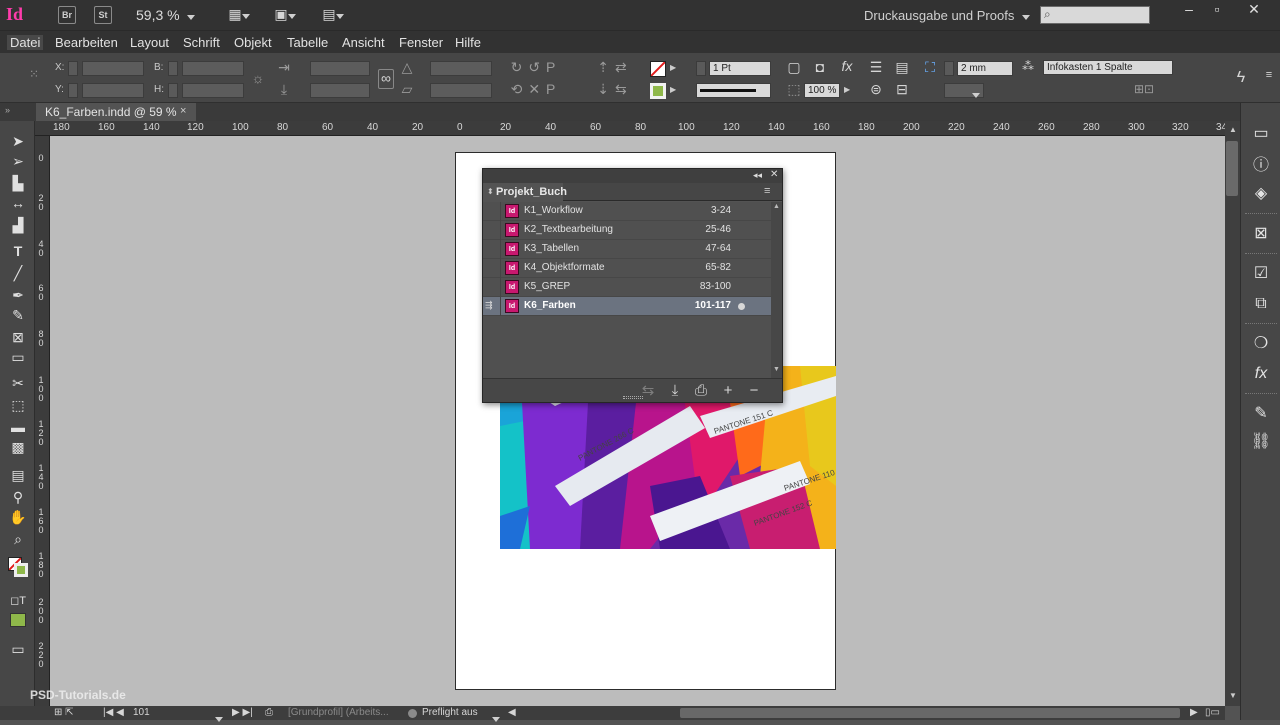  I want to click on select-content-icon: ⇣⇆, so click(615, 89).